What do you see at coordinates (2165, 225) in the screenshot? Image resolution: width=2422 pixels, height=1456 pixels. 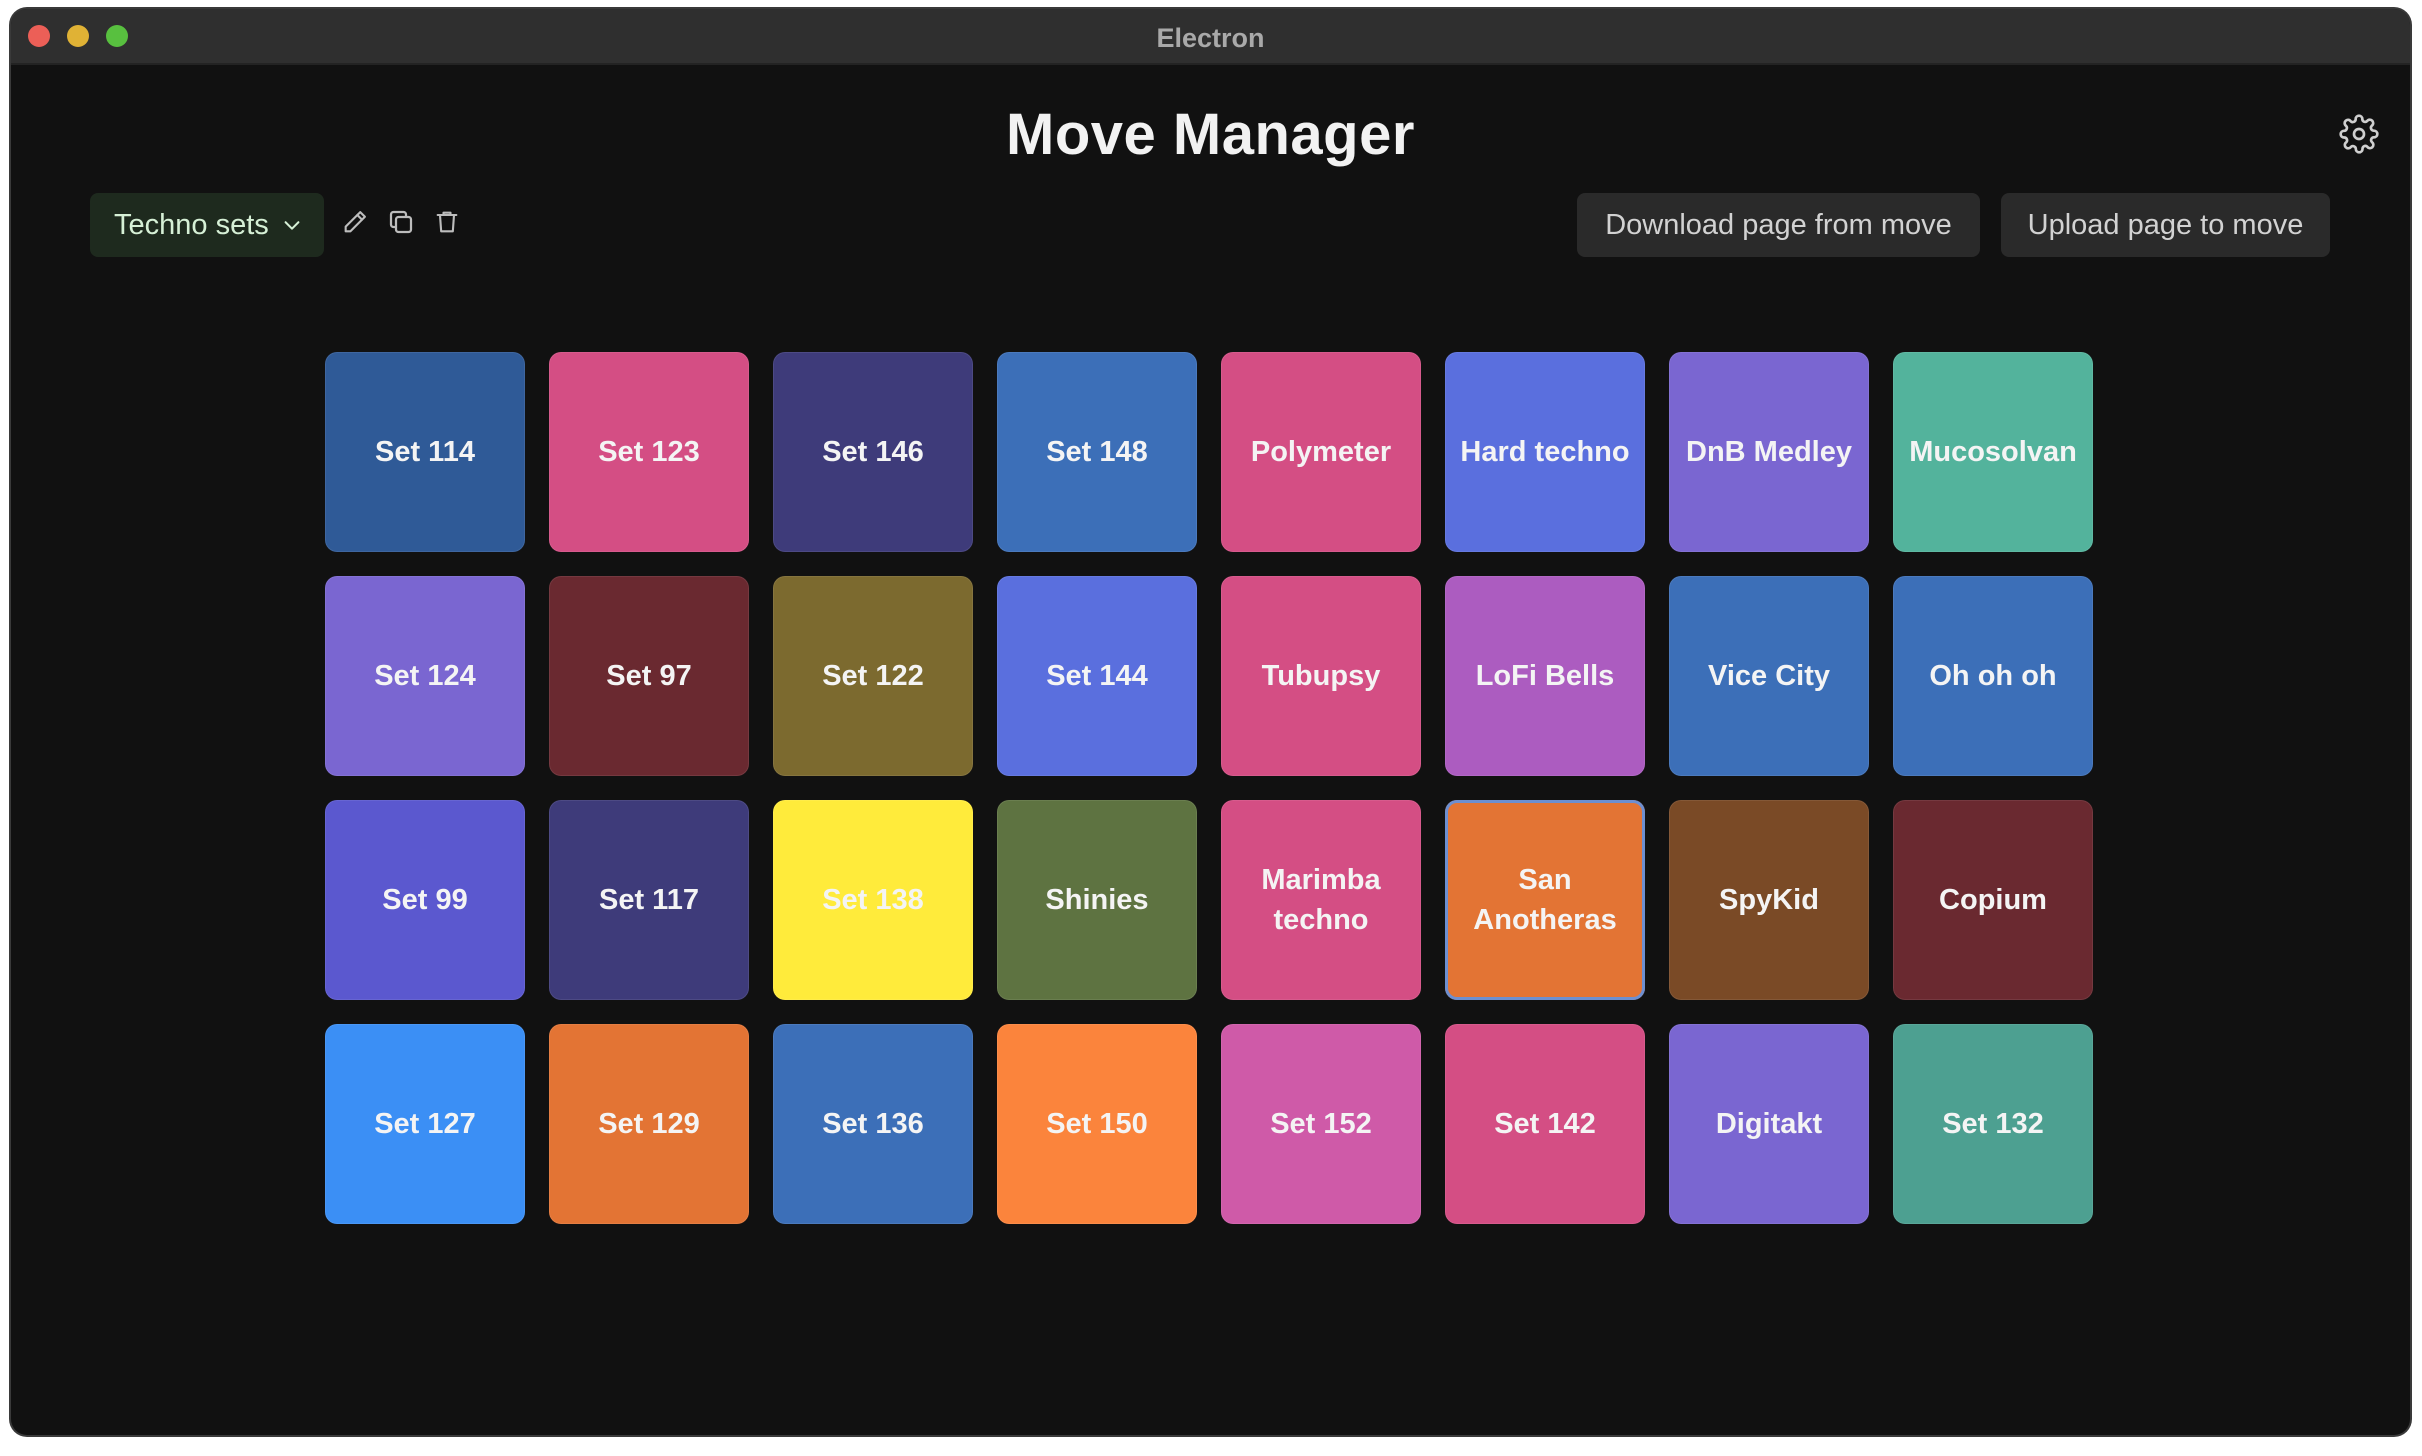 I see `upload-page-button: Upload page to move` at bounding box center [2165, 225].